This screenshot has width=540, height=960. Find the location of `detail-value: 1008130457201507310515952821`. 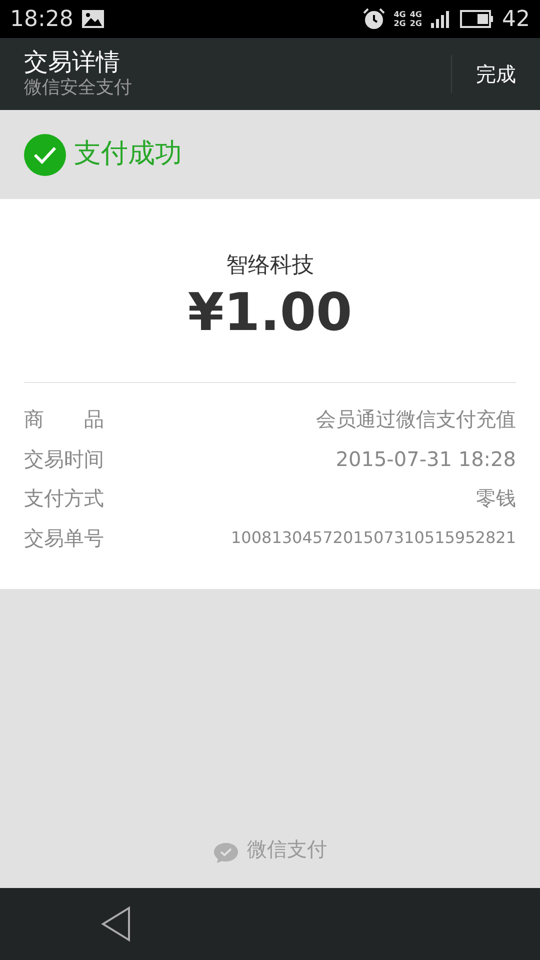

detail-value: 1008130457201507310515952821 is located at coordinates (373, 537).